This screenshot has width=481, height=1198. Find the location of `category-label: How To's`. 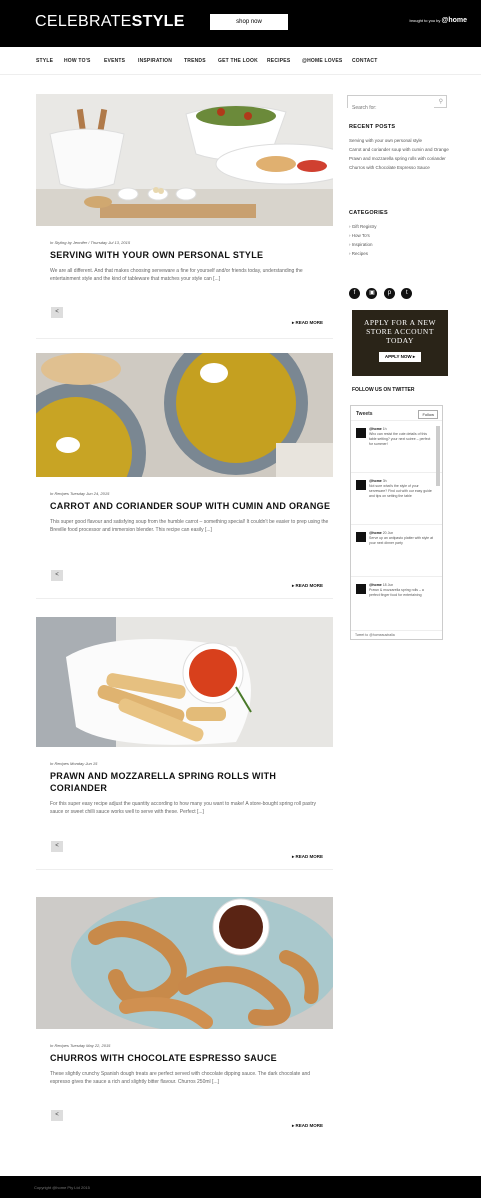

category-label: How To's is located at coordinates (360, 235).